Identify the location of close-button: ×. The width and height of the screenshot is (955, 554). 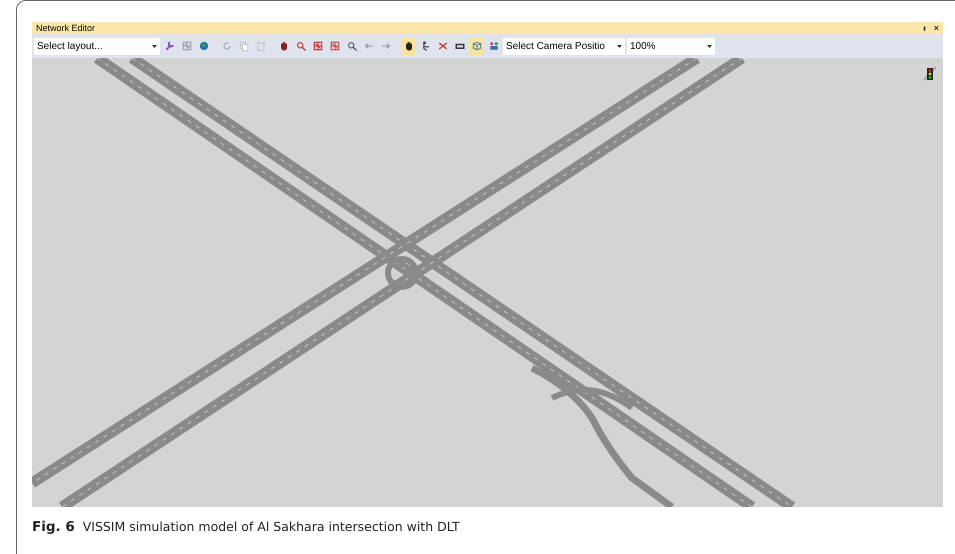
(936, 28).